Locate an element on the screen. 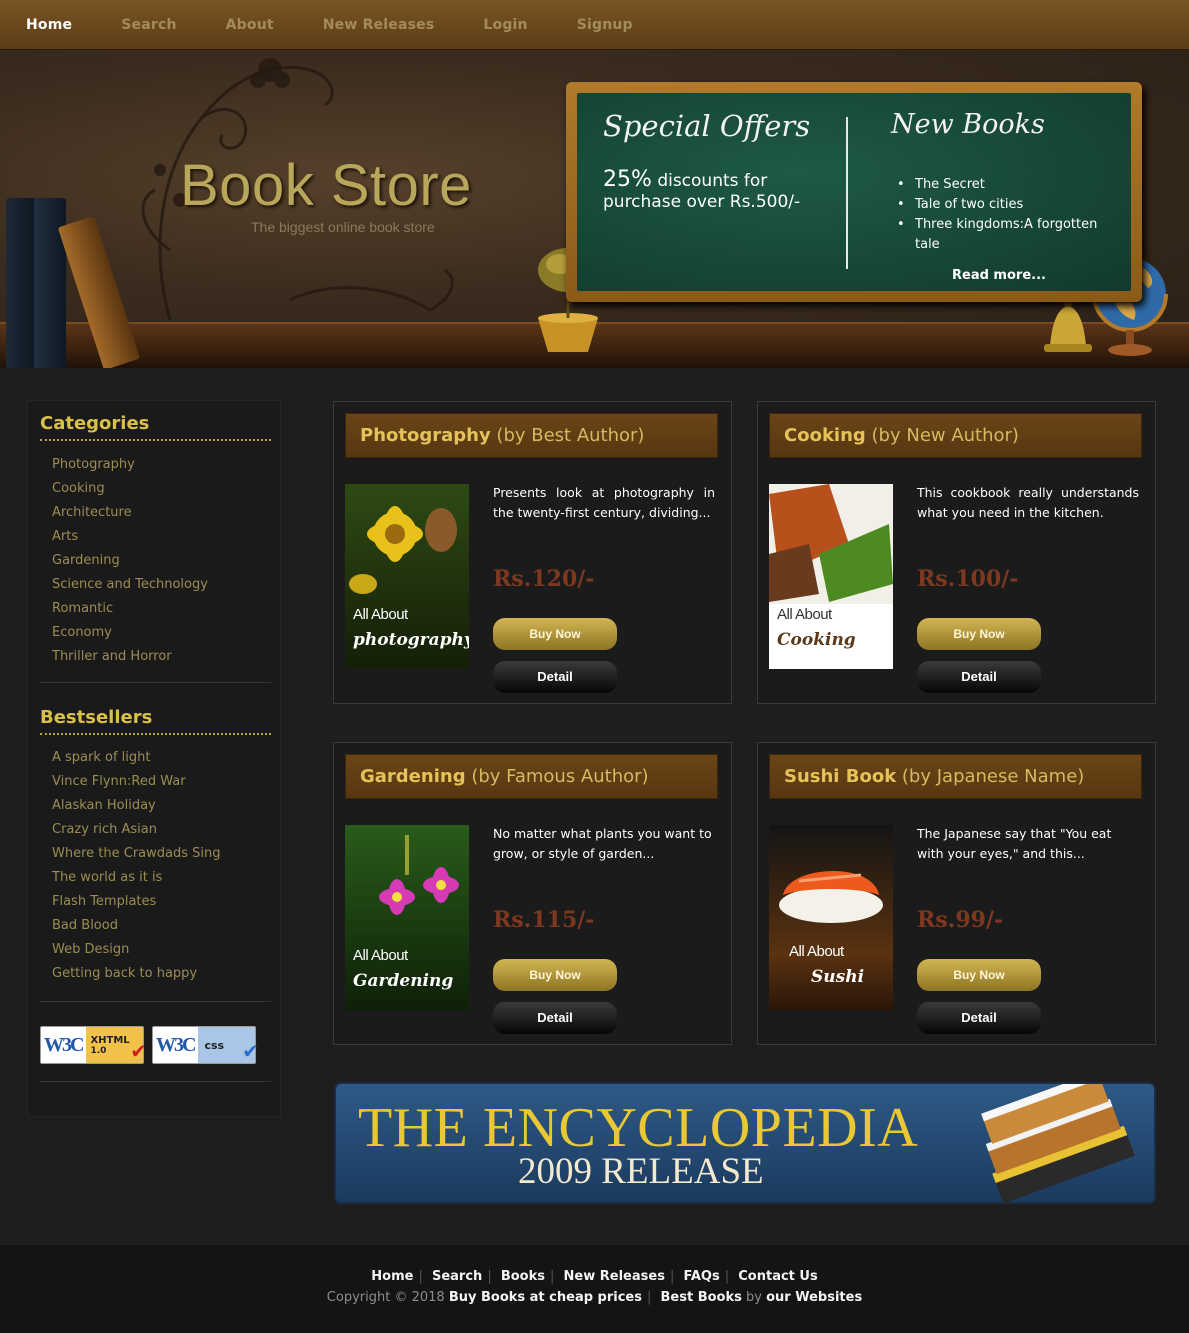  product-price: Rs.115/- is located at coordinates (544, 920).